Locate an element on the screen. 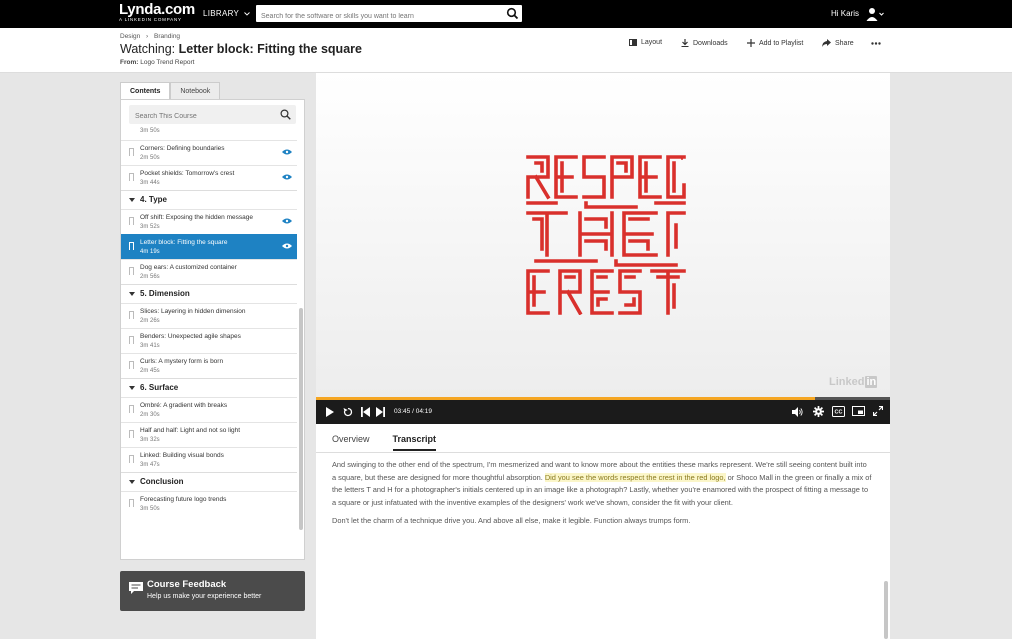 The image size is (1012, 639). video-list-item: Forecasting future logo trends 3m 50s is located at coordinates (209, 503).